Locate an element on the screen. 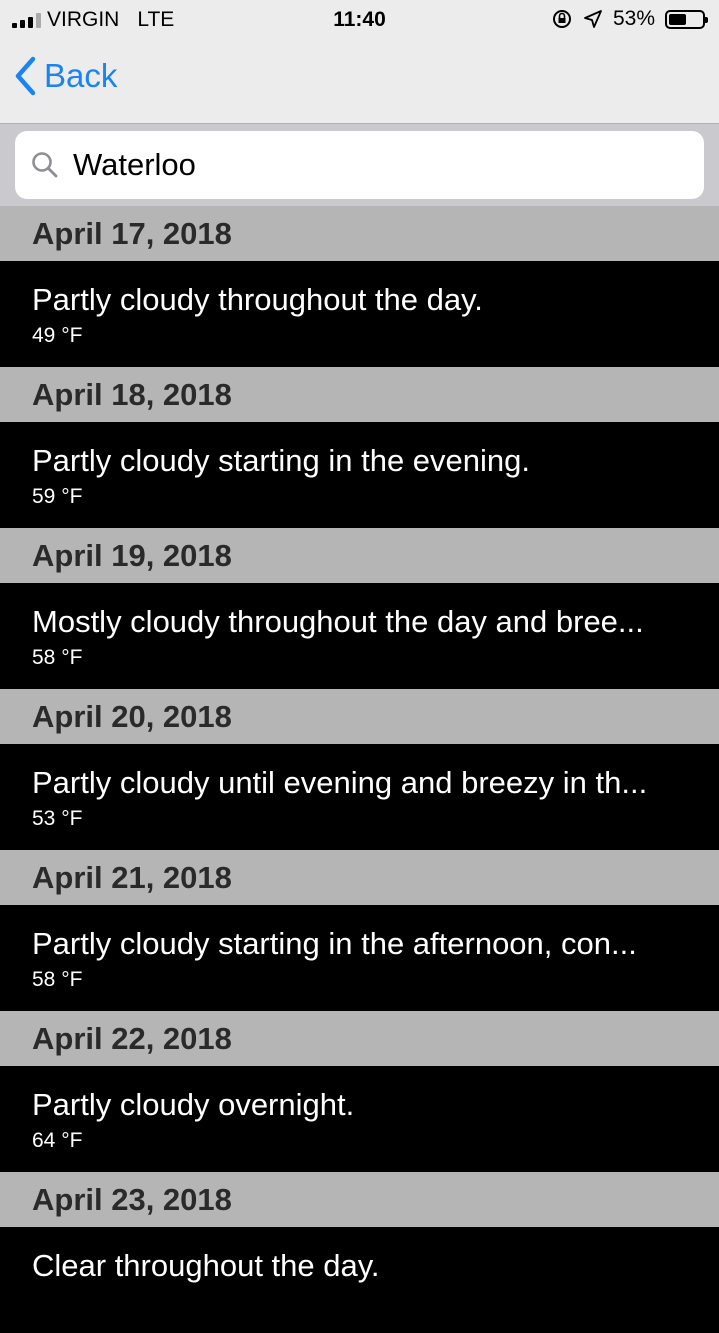  forecast-temperature: 59 °F is located at coordinates (57, 496).